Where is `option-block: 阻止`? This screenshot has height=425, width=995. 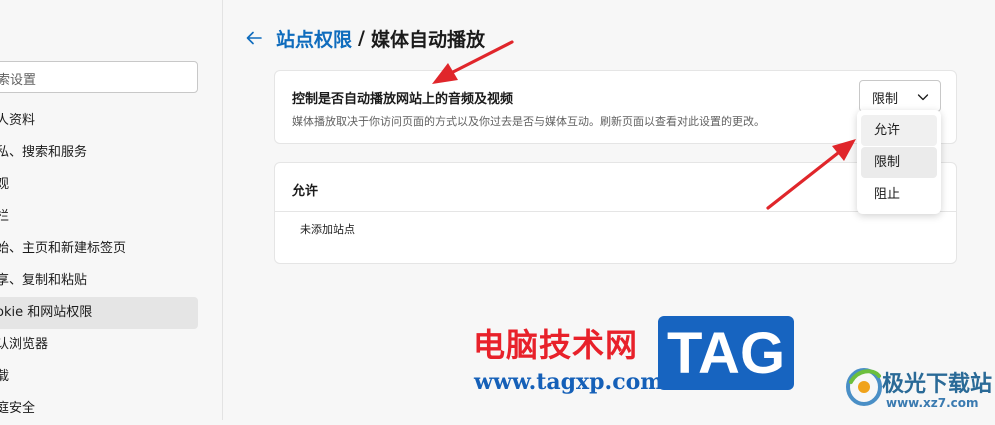 option-block: 阻止 is located at coordinates (899, 194).